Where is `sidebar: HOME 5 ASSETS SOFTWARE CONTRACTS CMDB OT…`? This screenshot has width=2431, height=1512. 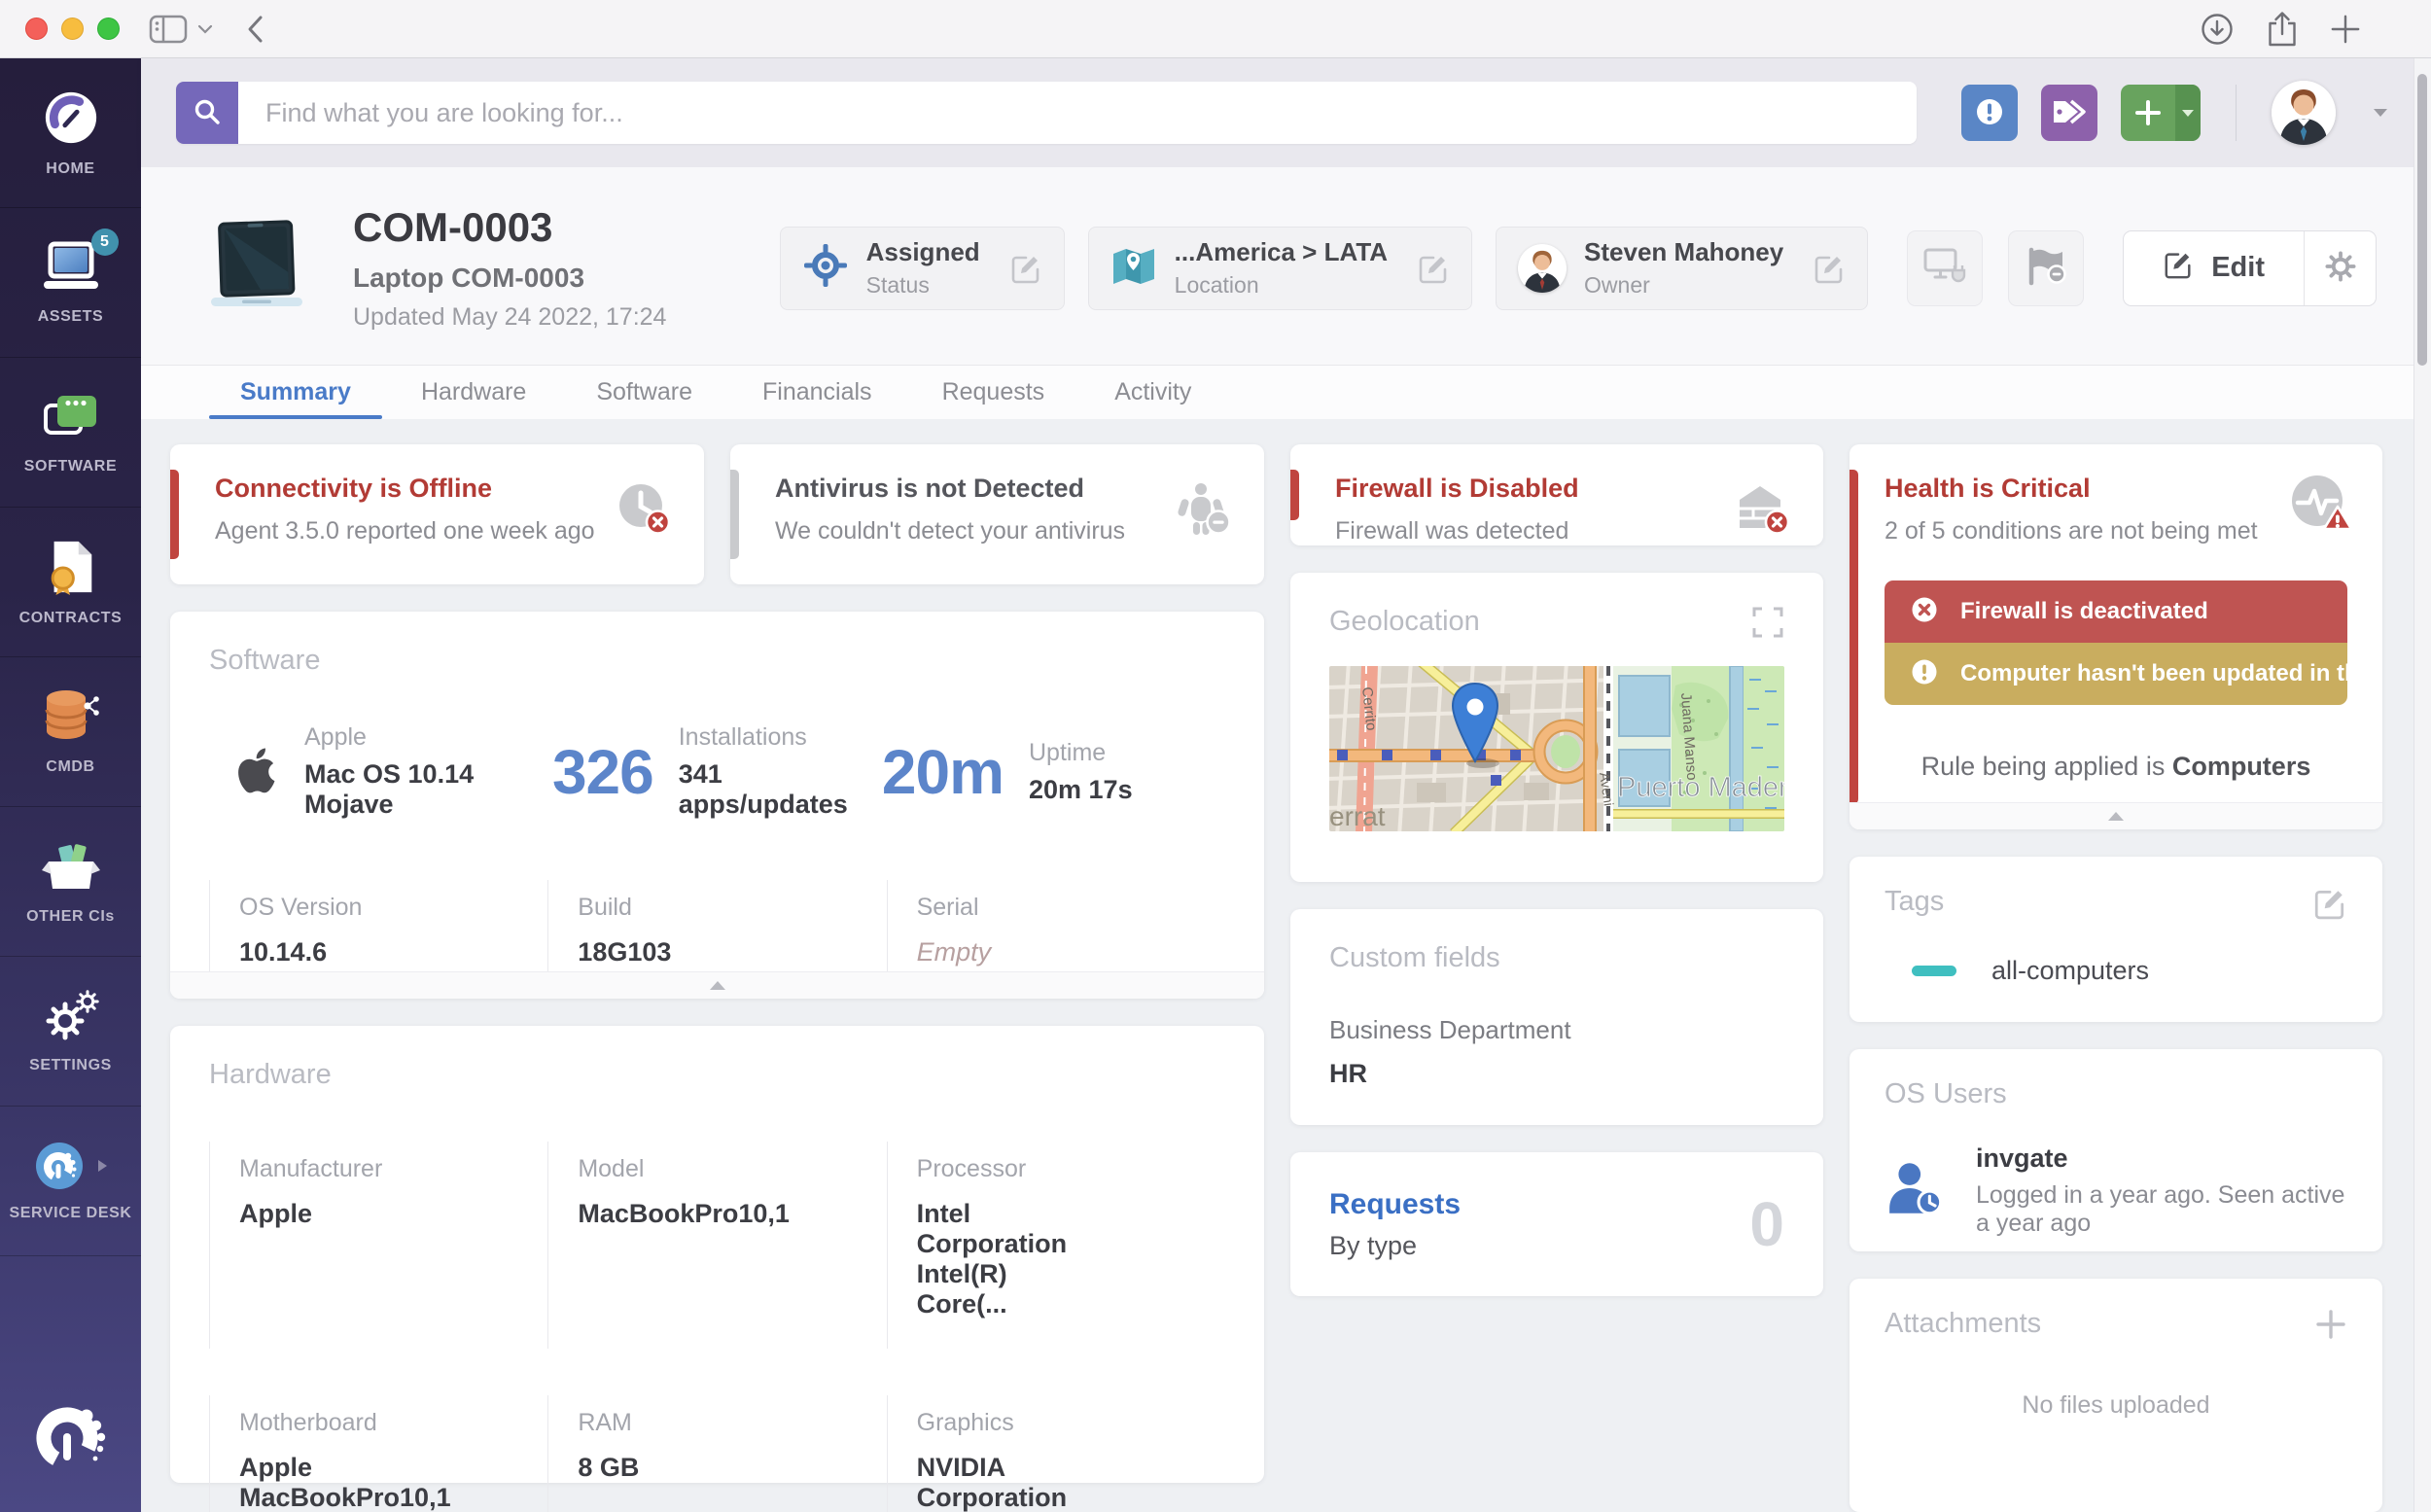
sidebar: HOME 5 ASSETS SOFTWARE CONTRACTS CMDB OT… is located at coordinates (70, 785).